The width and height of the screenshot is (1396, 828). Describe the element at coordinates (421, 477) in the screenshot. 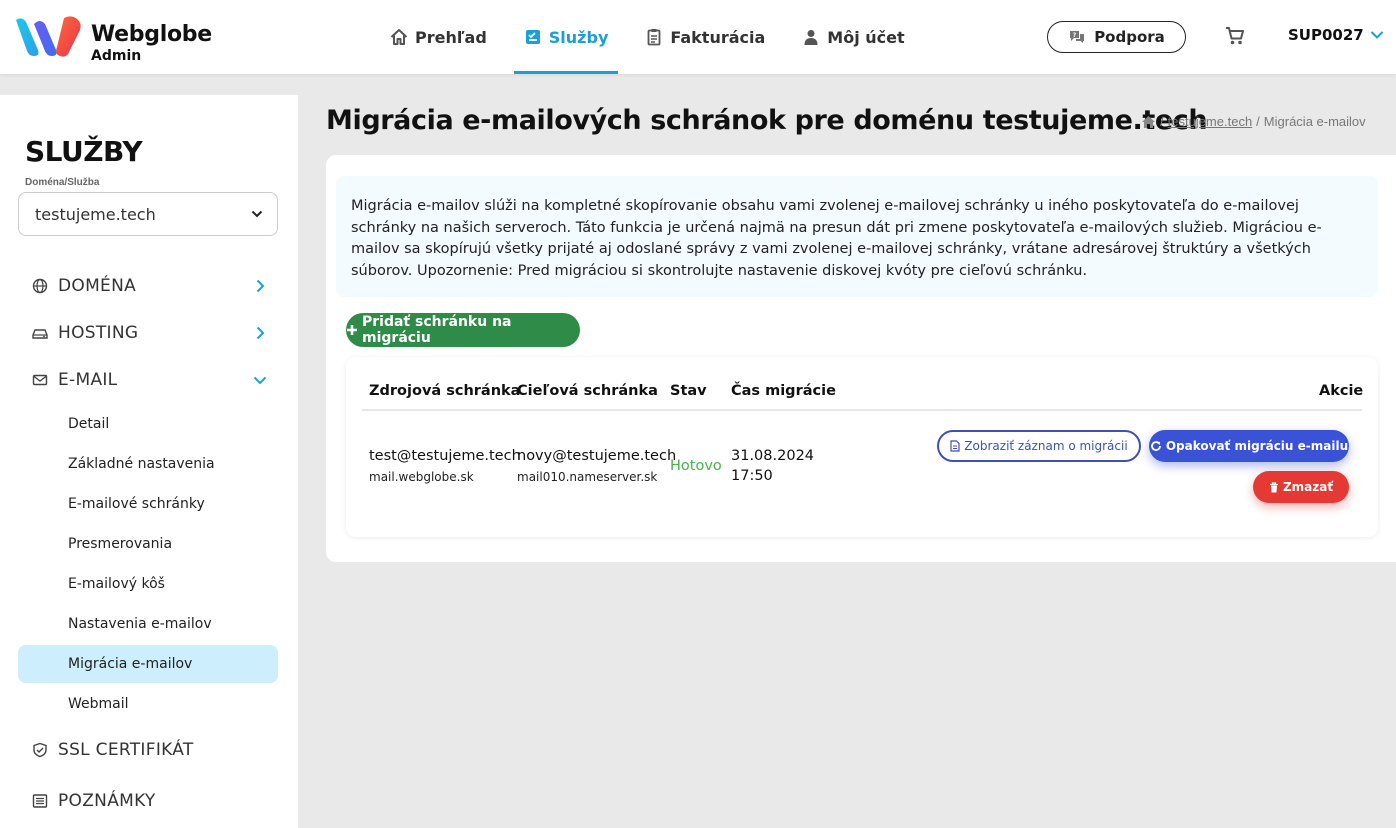

I see `source-server: mail.webglobe.sk` at that location.